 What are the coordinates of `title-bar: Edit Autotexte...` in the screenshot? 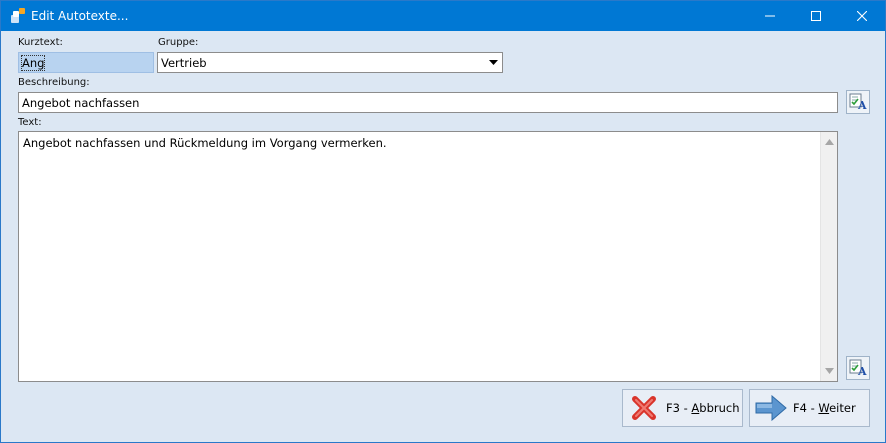 It's located at (443, 16).